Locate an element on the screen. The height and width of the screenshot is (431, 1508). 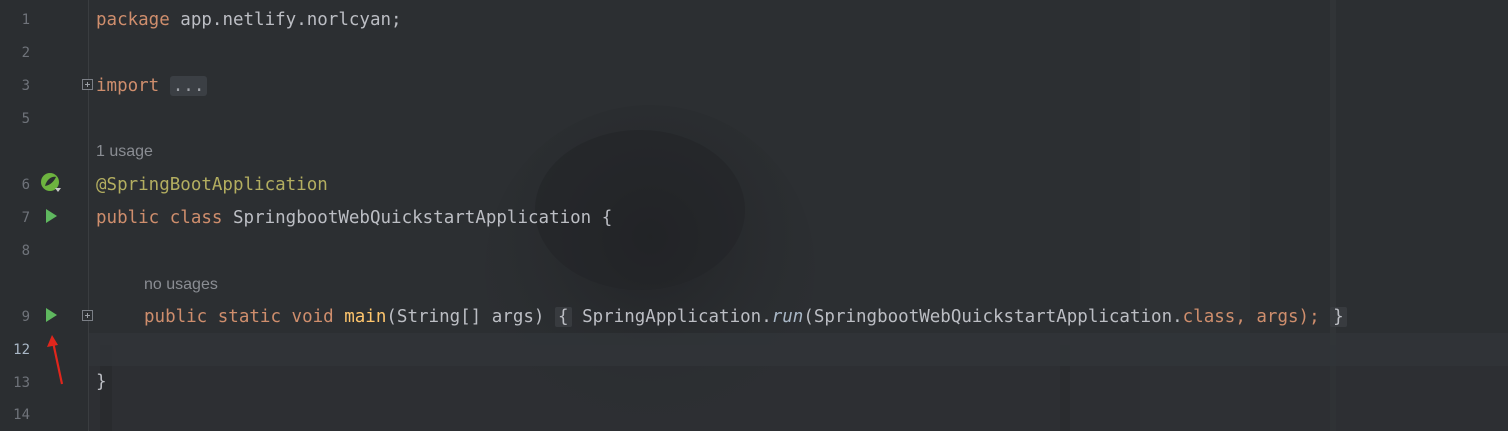
call-args: (SpringbootWebQuickstartApplication. is located at coordinates (993, 317).